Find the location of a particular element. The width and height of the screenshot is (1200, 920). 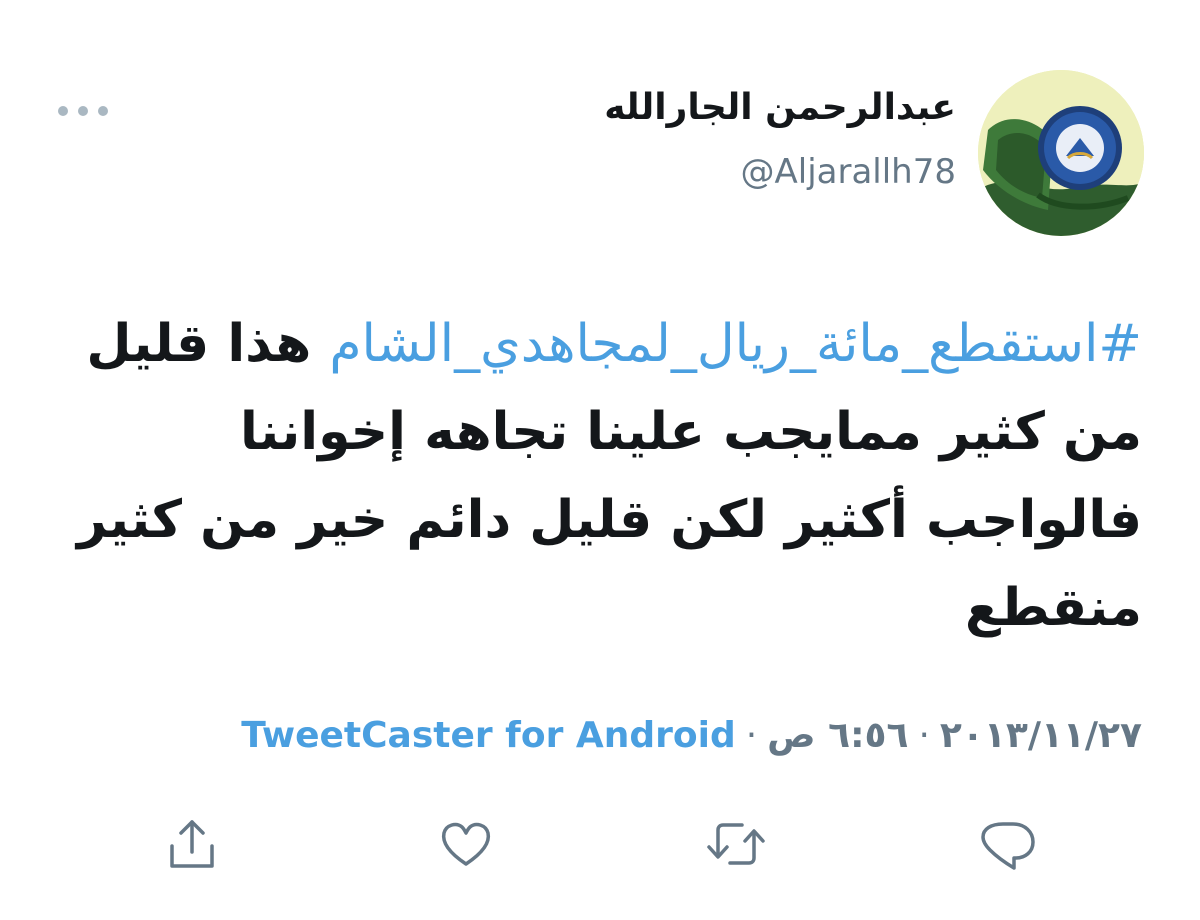

display-name: عبدالرحمن الجارالله is located at coordinates (780, 108).